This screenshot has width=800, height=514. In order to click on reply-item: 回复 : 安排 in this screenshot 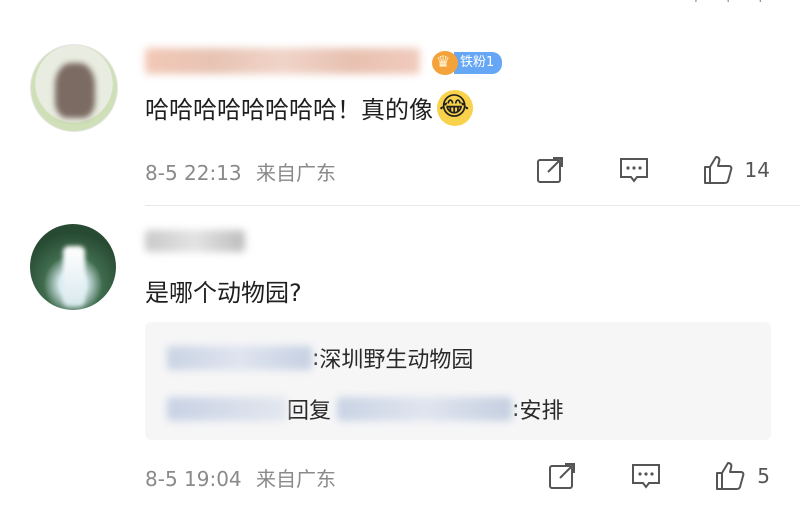, I will do `click(365, 409)`.